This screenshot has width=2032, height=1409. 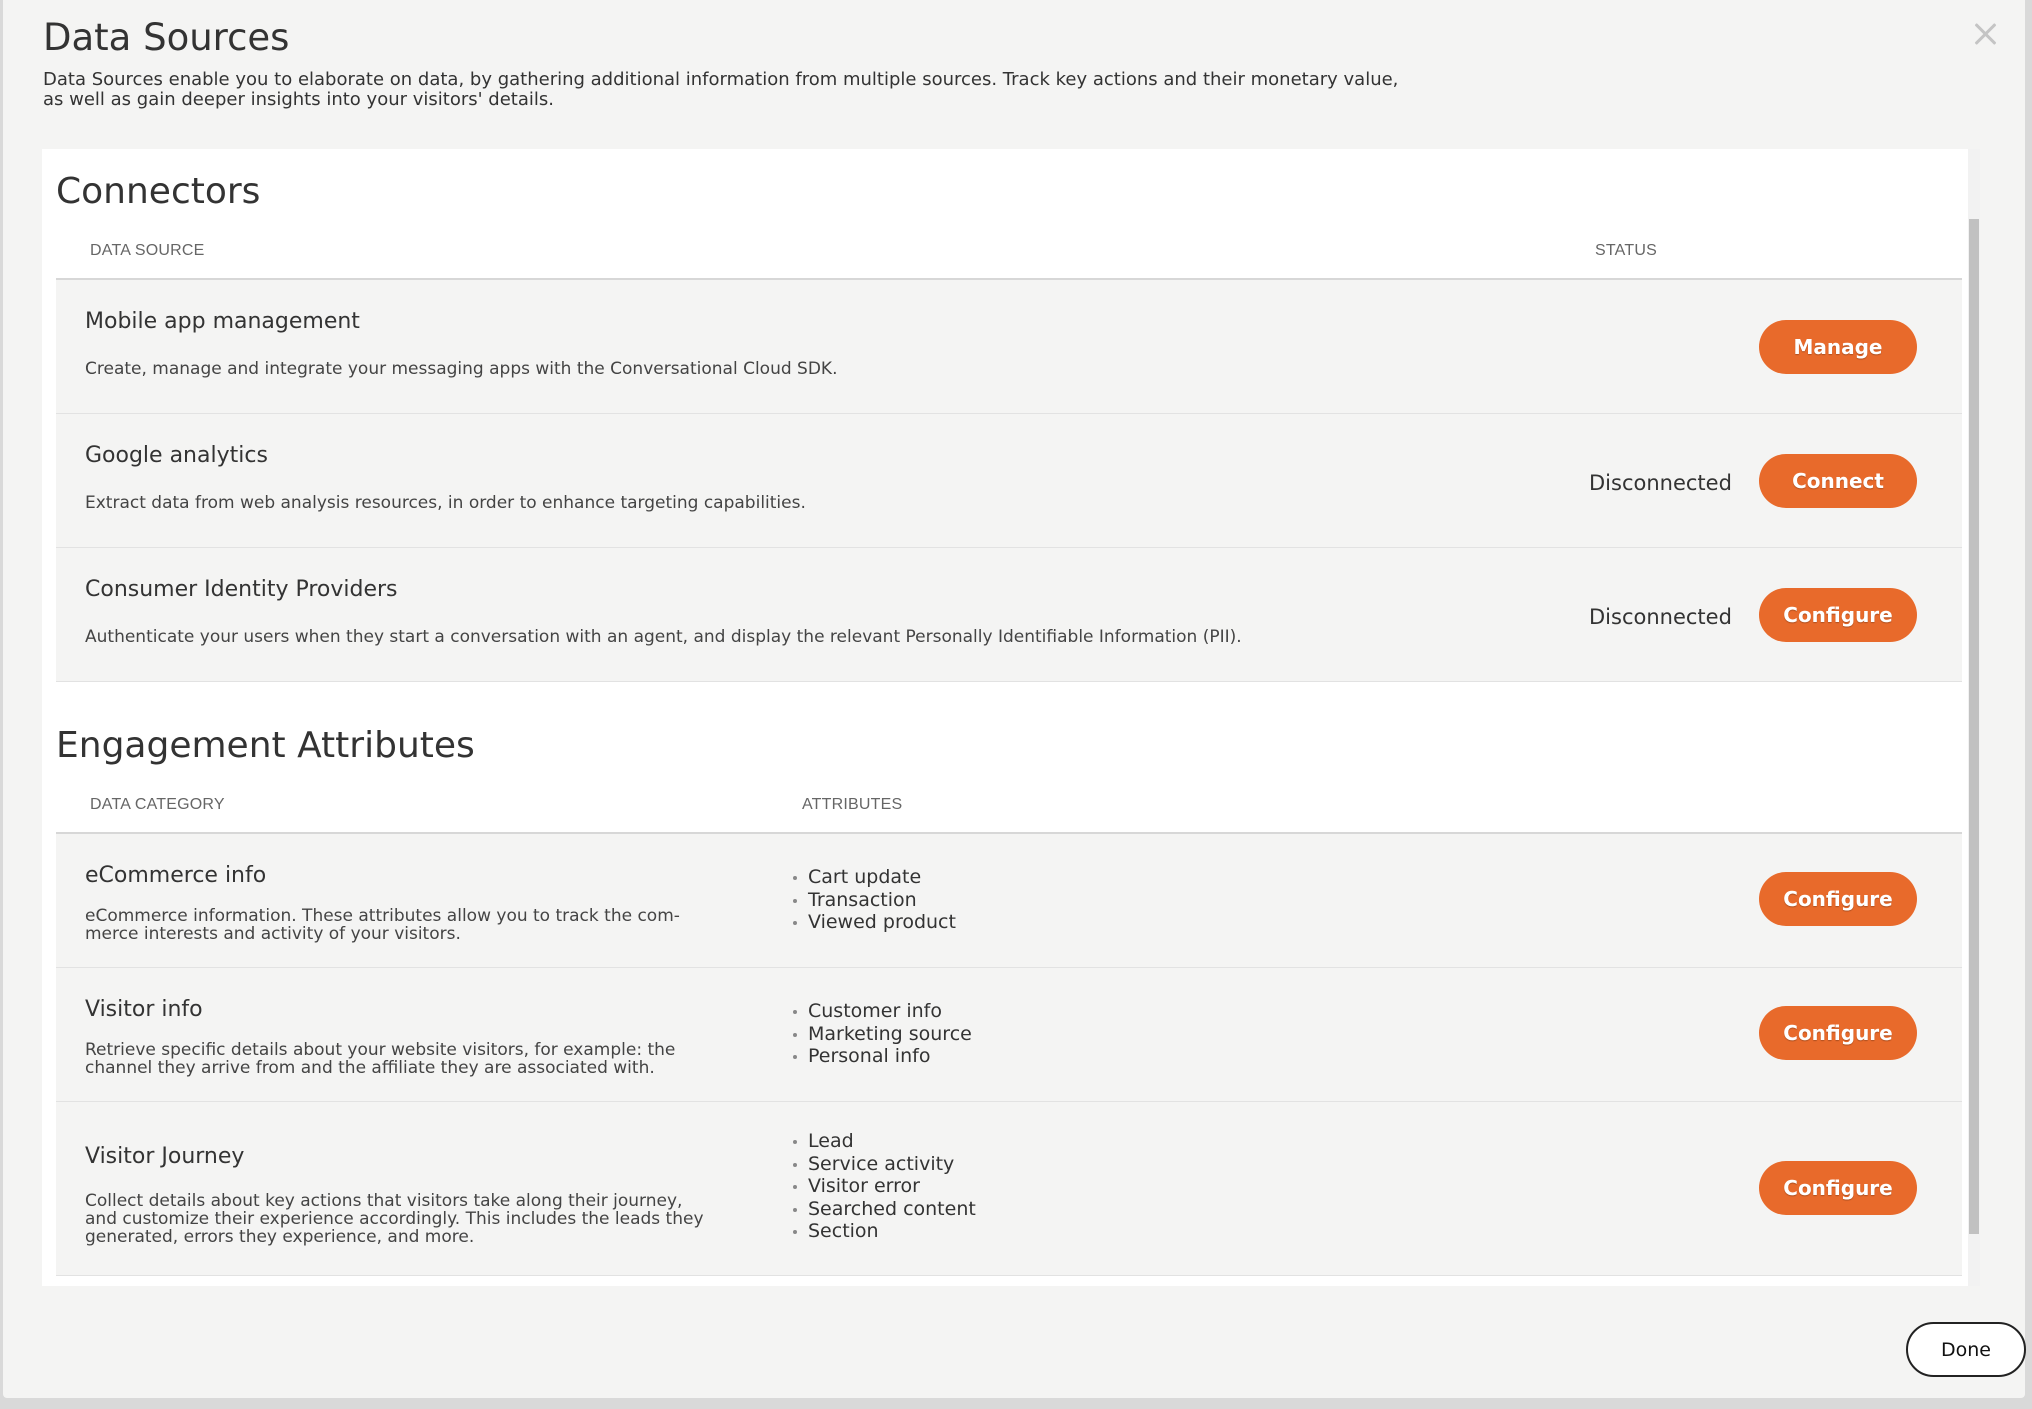 I want to click on engagement-title: Engagement Attributes, so click(x=265, y=745).